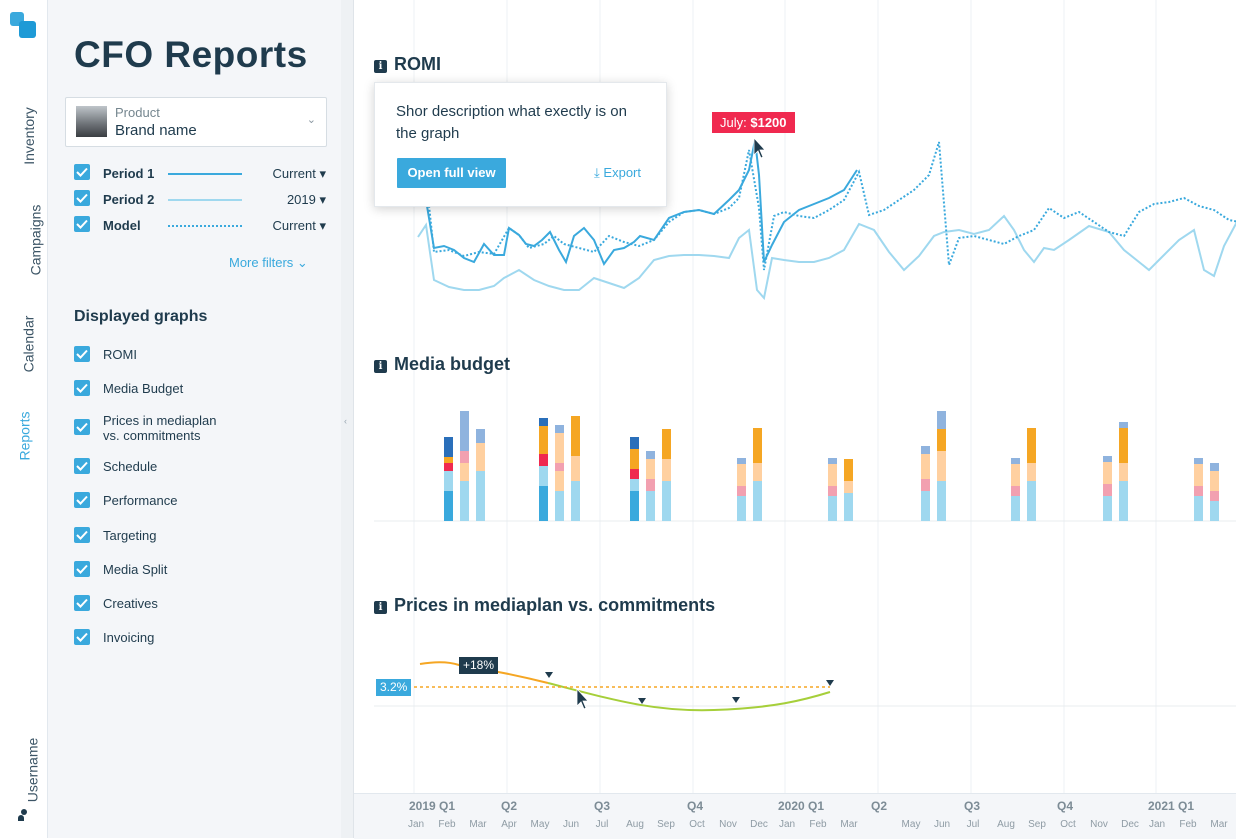  I want to click on product-thumbnail, so click(91, 121).